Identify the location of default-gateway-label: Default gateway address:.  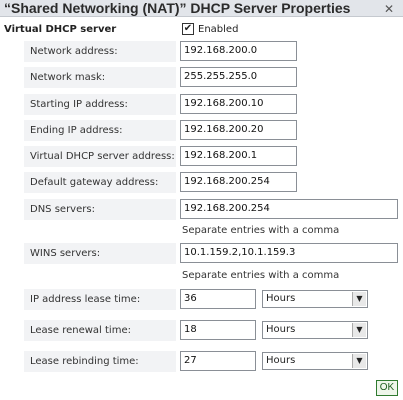
(100, 182).